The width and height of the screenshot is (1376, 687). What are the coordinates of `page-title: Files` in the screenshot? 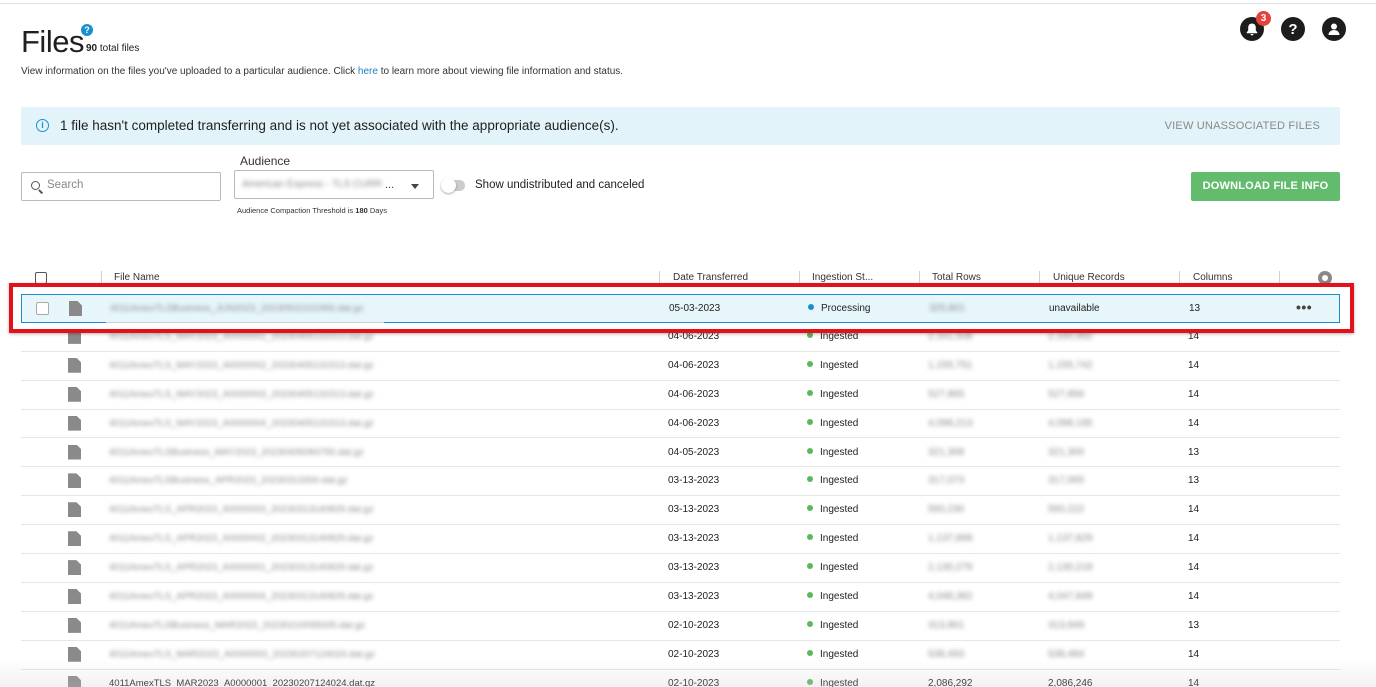 It's located at (52, 41).